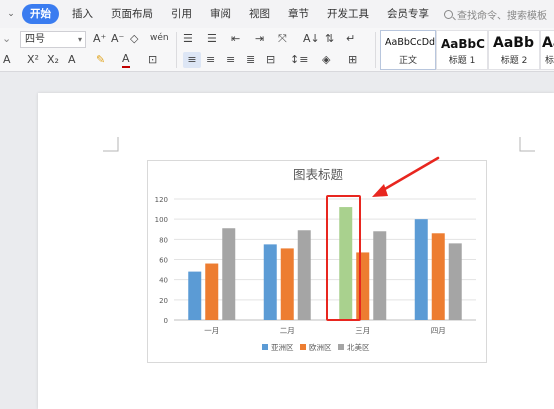 This screenshot has height=409, width=554. What do you see at coordinates (82, 14) in the screenshot?
I see `tab-insert: 插入` at bounding box center [82, 14].